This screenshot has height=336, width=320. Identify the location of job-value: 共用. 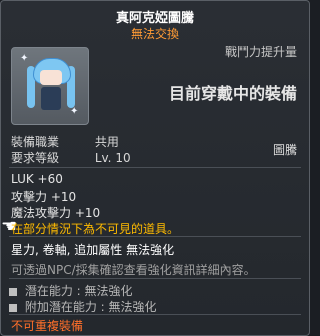
(106, 142).